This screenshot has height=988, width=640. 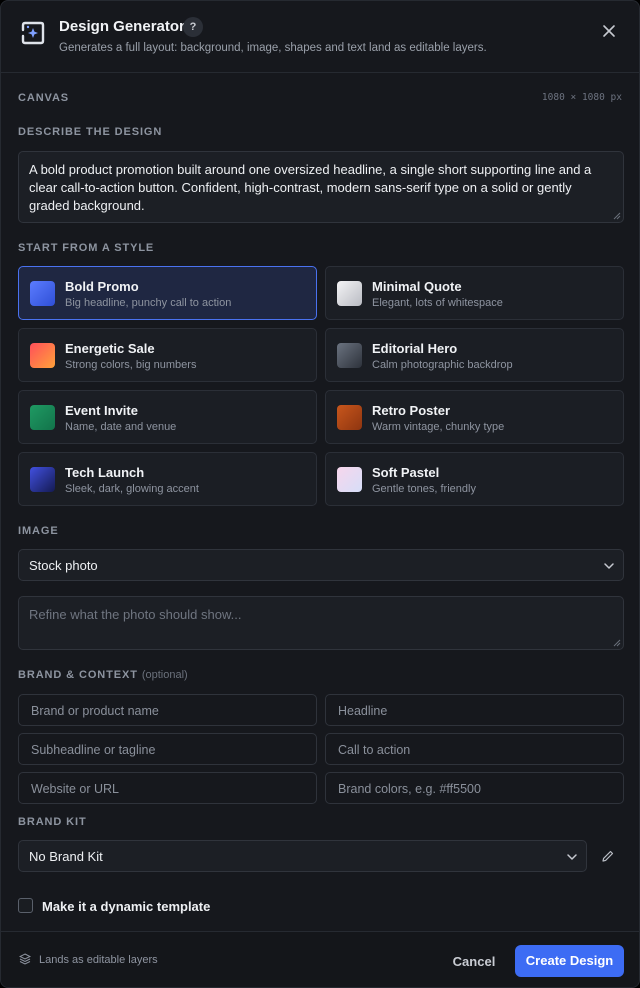 What do you see at coordinates (38, 531) in the screenshot?
I see `image-label: IMAGE` at bounding box center [38, 531].